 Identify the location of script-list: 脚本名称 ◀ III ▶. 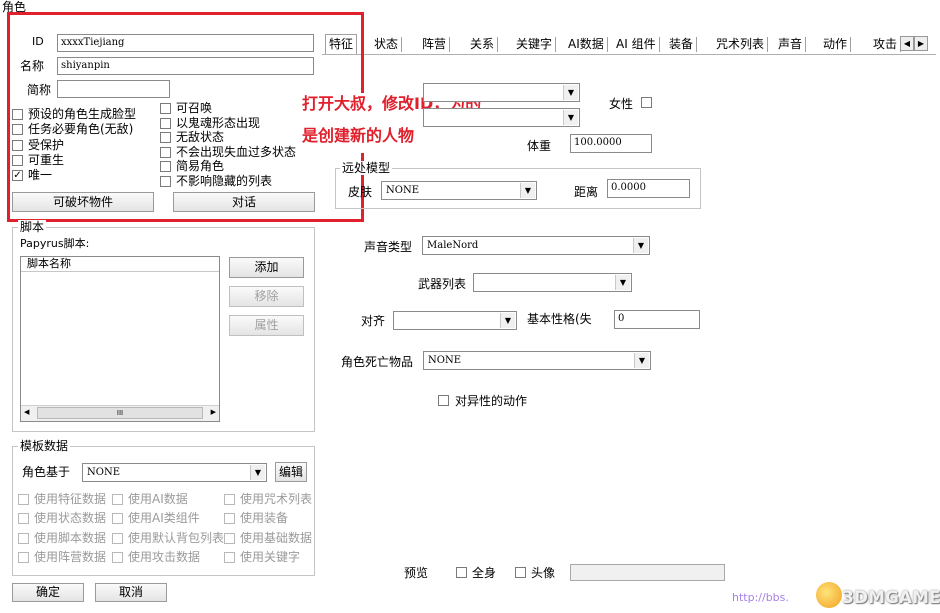
(120, 339).